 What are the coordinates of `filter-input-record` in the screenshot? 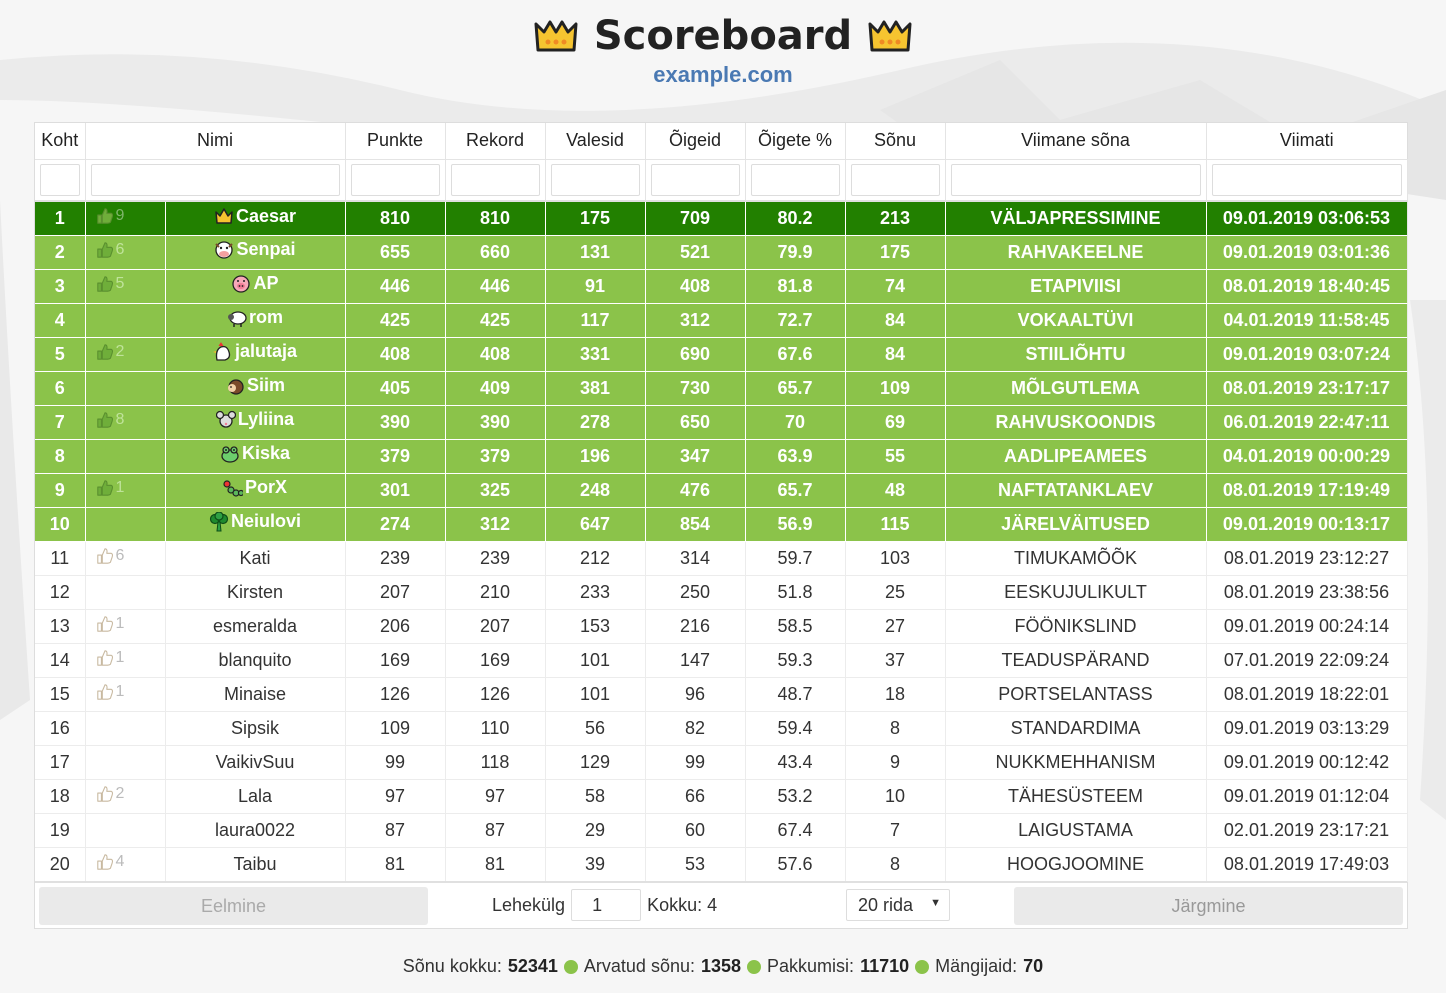 It's located at (495, 179).